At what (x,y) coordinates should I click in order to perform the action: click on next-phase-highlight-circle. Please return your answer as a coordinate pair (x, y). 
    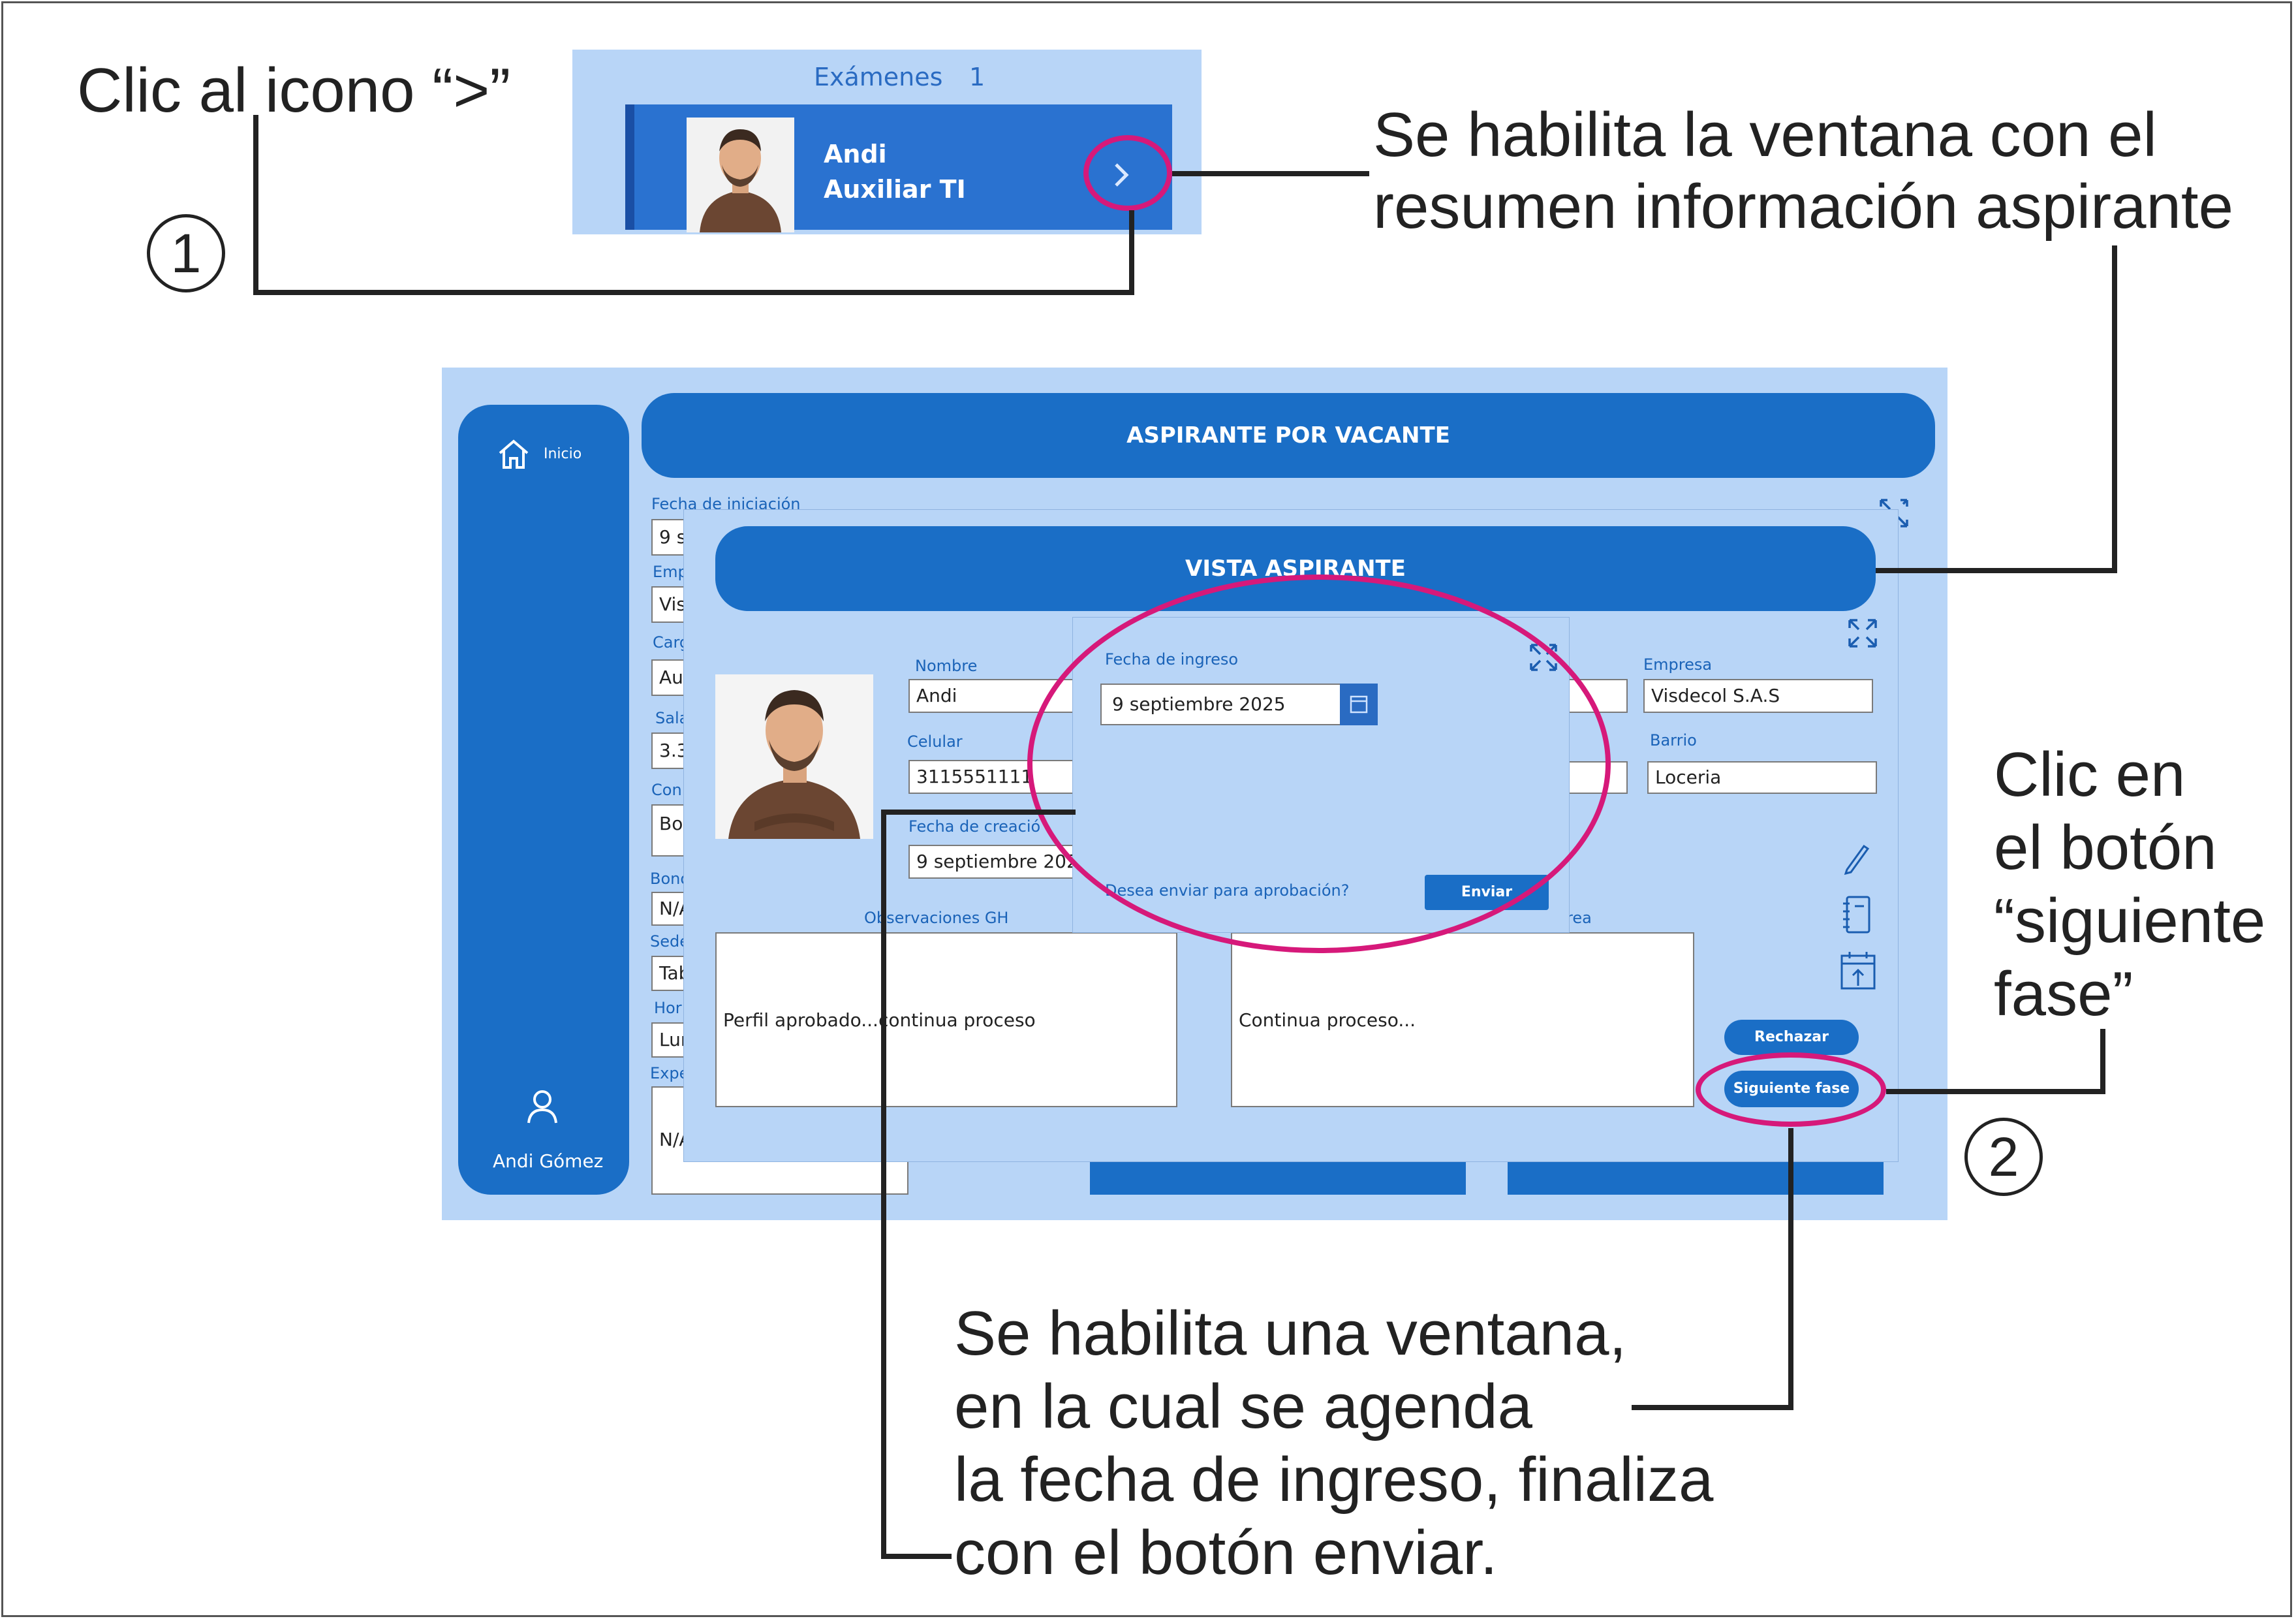
    Looking at the image, I should click on (1791, 1089).